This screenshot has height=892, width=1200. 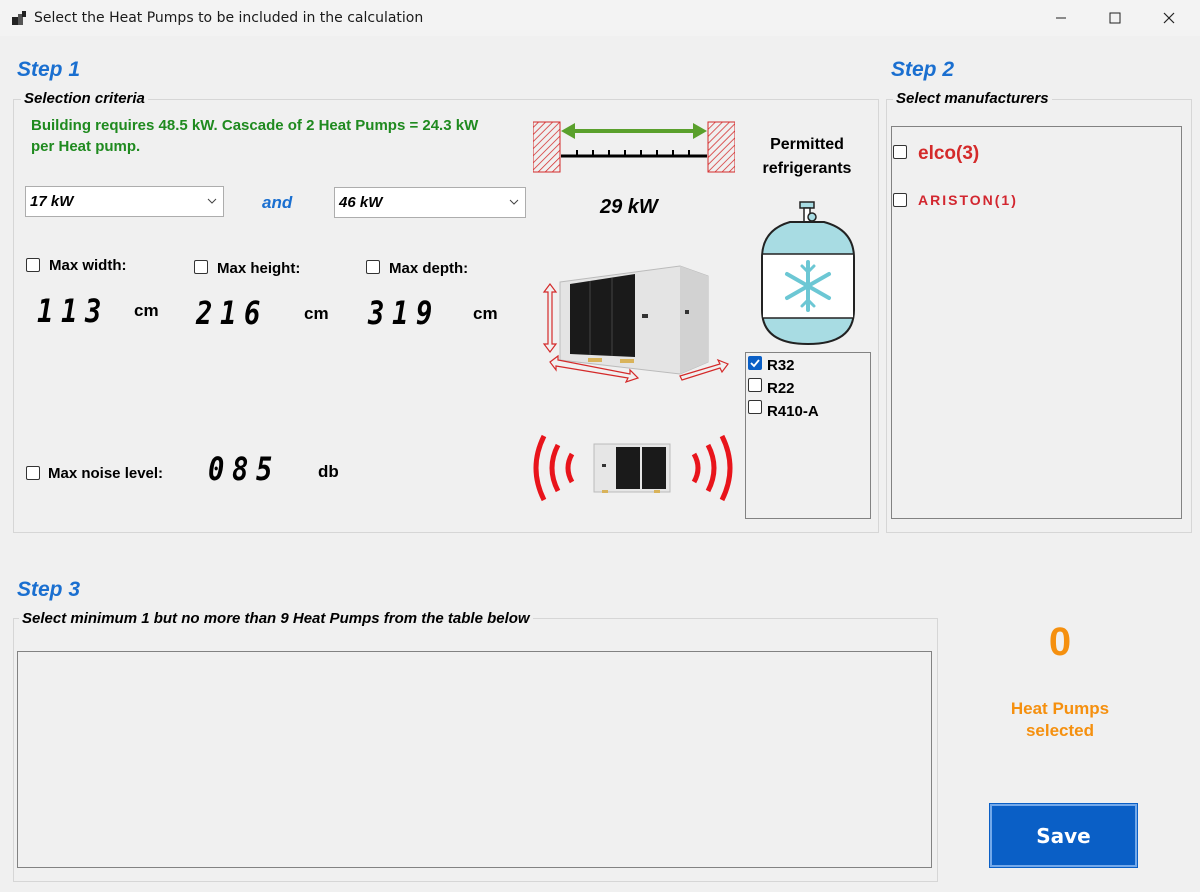 I want to click on permitted-line-1: Permitted, so click(x=807, y=144).